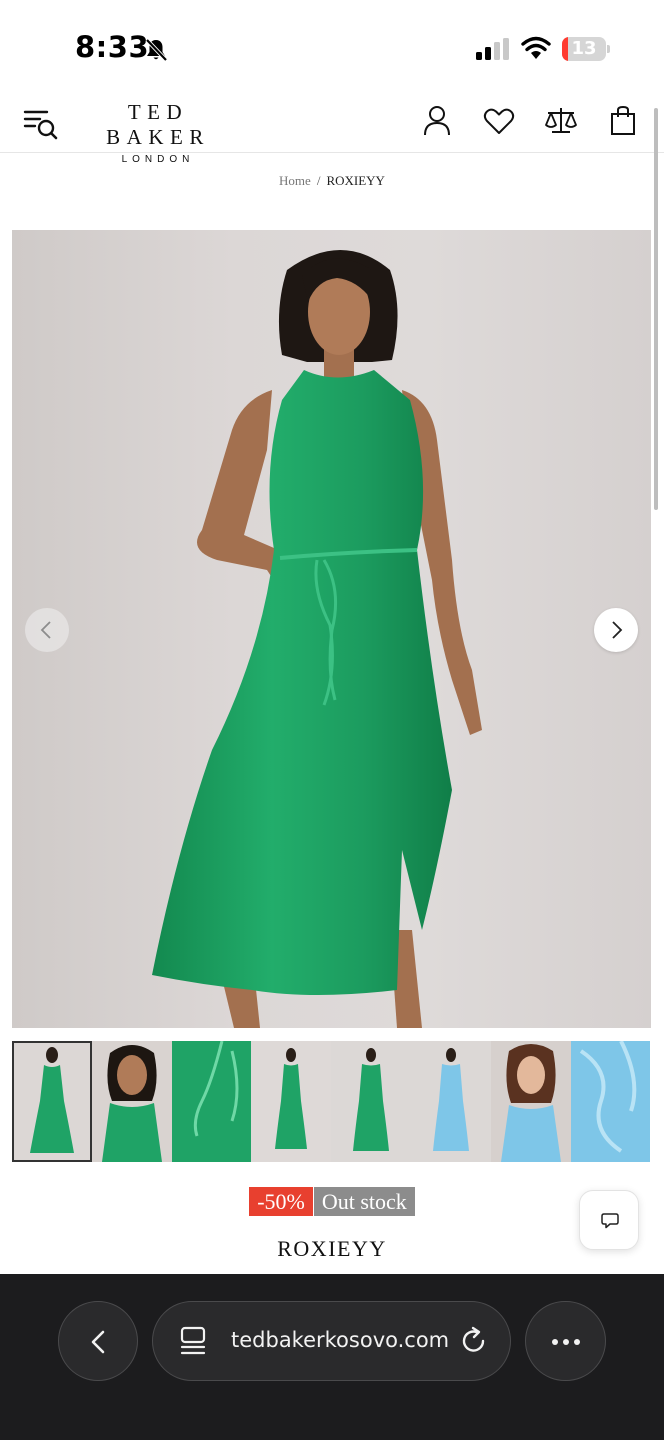  I want to click on chat-button, so click(609, 1220).